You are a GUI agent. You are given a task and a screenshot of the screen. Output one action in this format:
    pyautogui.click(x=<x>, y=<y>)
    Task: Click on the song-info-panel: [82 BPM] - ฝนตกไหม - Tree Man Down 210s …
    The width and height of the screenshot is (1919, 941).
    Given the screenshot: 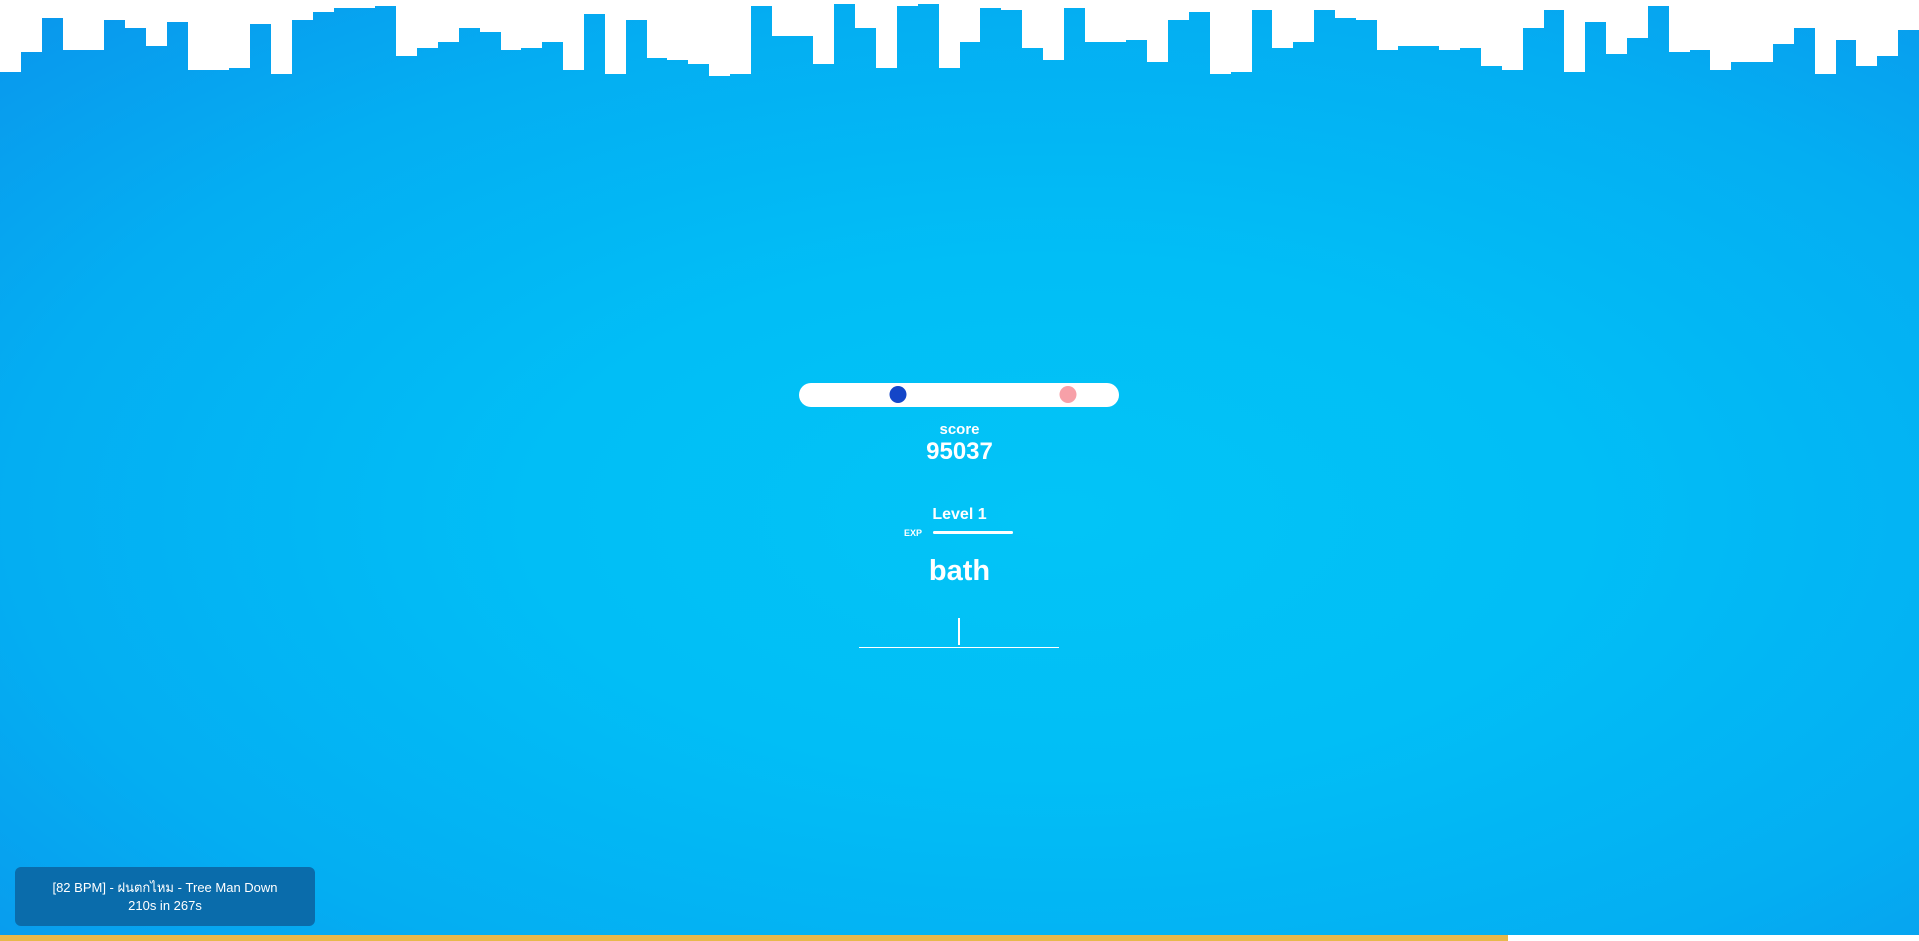 What is the action you would take?
    pyautogui.click(x=165, y=896)
    